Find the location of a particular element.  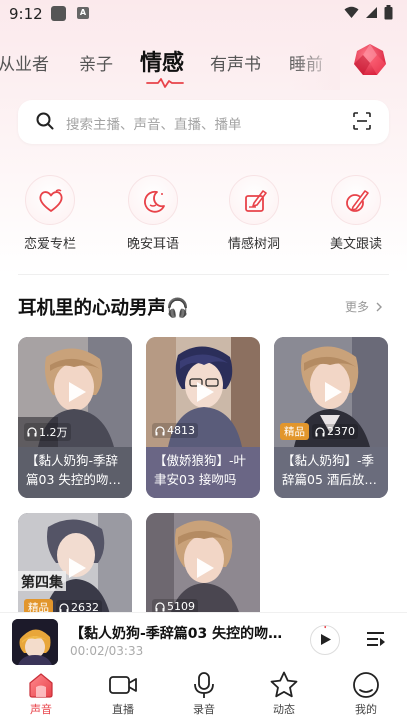

notebook-icon is located at coordinates (256, 201).